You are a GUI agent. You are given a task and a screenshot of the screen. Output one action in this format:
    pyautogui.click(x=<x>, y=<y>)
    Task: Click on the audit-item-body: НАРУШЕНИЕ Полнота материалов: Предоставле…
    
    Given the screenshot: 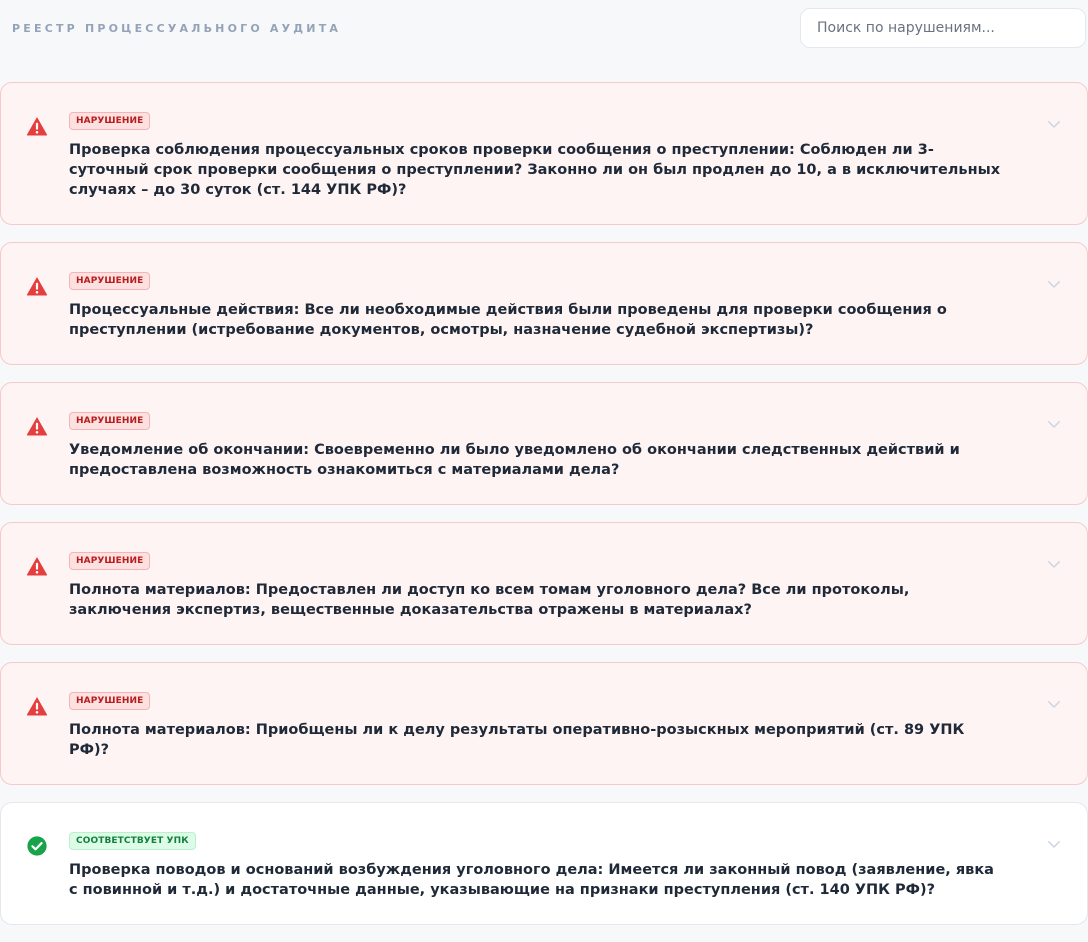 What is the action you would take?
    pyautogui.click(x=544, y=583)
    